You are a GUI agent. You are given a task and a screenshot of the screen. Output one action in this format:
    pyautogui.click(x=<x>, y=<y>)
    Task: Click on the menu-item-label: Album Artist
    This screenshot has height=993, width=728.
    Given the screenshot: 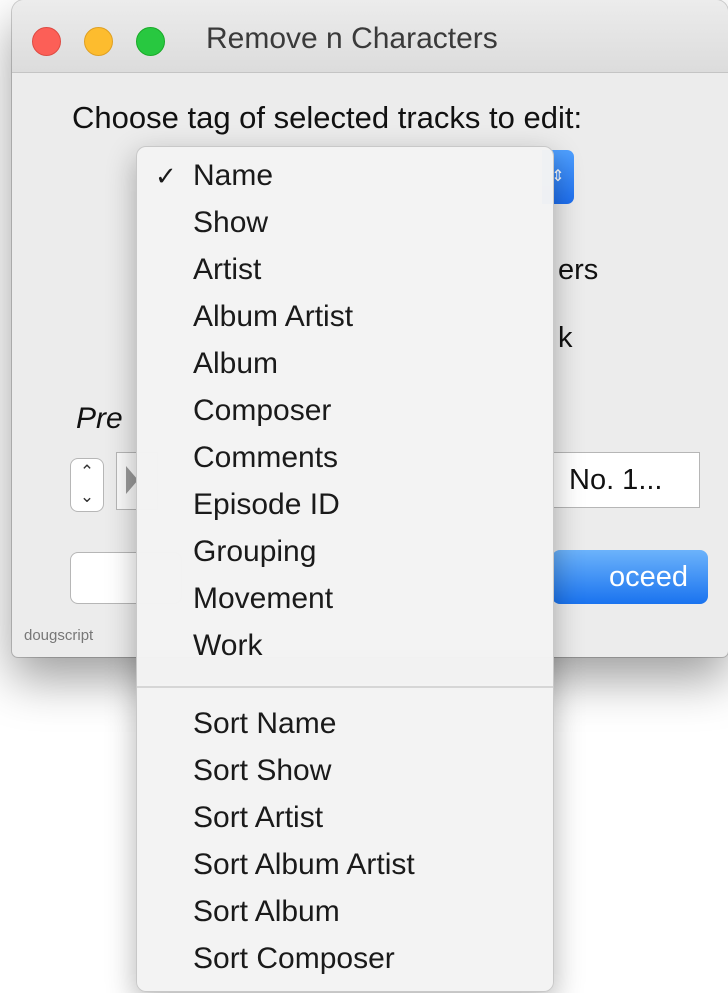 What is the action you would take?
    pyautogui.click(x=273, y=316)
    